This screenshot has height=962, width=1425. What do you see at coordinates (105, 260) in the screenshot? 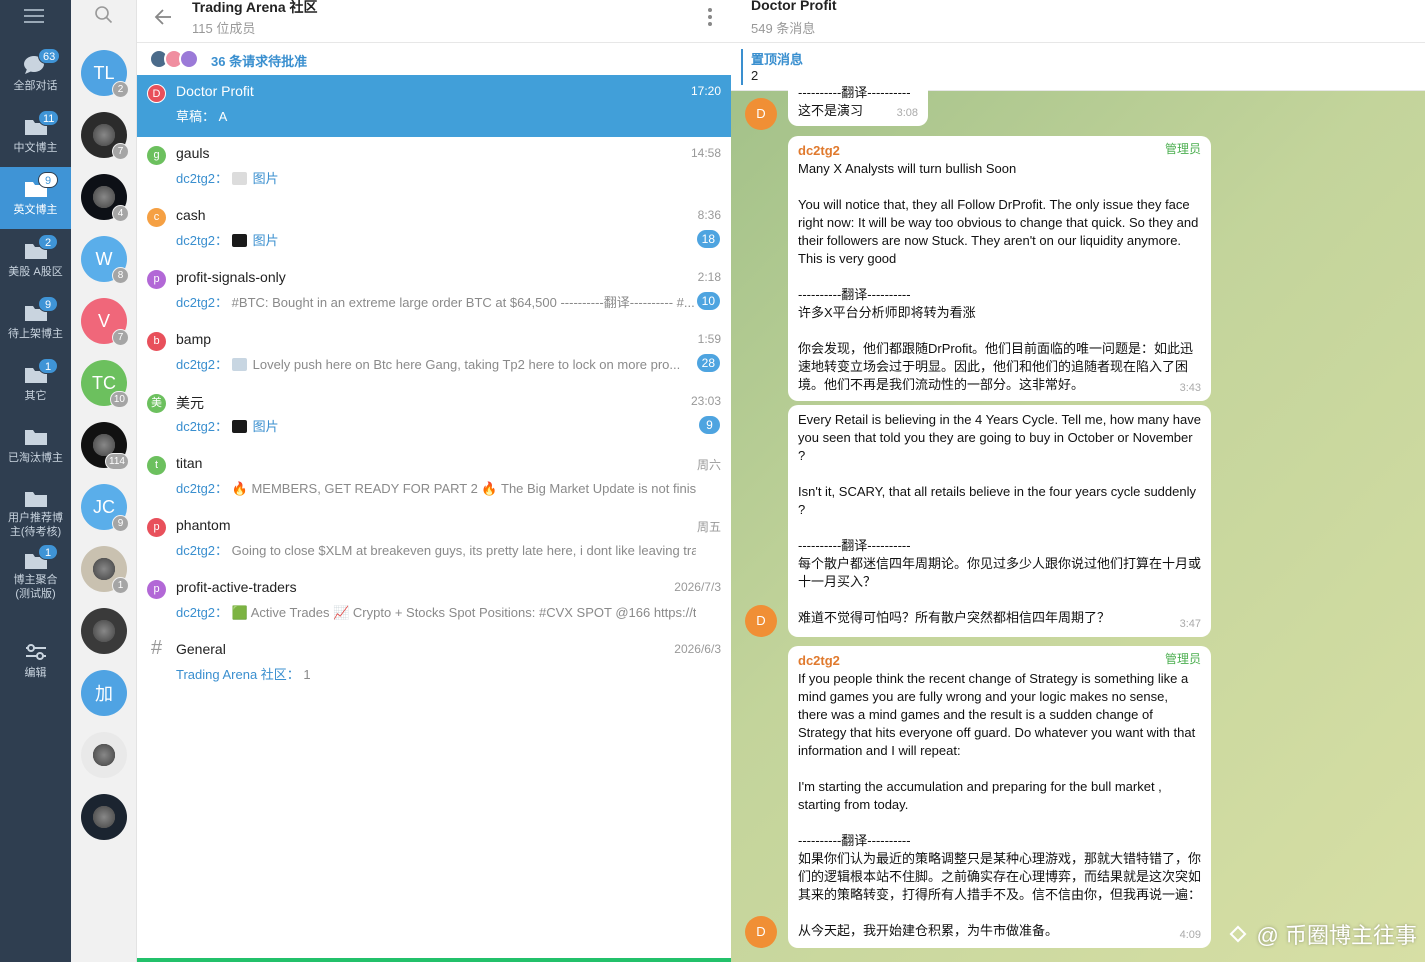
I see `pinned-chat-avatar: W8` at bounding box center [105, 260].